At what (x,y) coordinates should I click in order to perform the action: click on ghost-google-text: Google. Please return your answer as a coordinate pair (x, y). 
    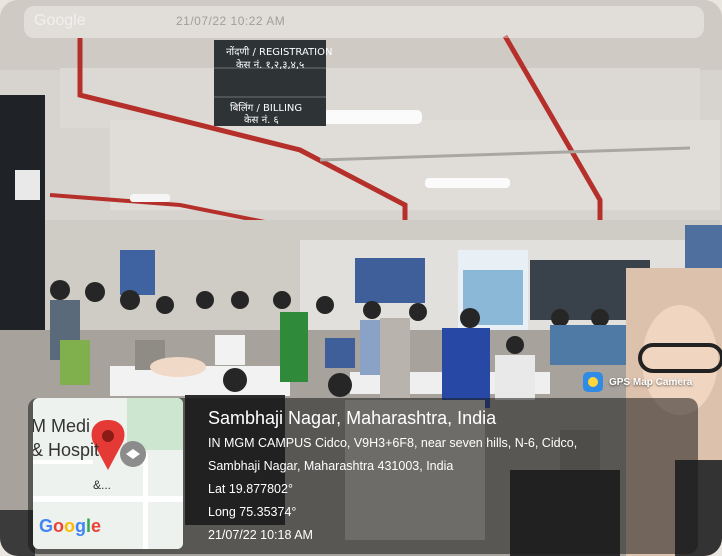
    Looking at the image, I should click on (60, 20).